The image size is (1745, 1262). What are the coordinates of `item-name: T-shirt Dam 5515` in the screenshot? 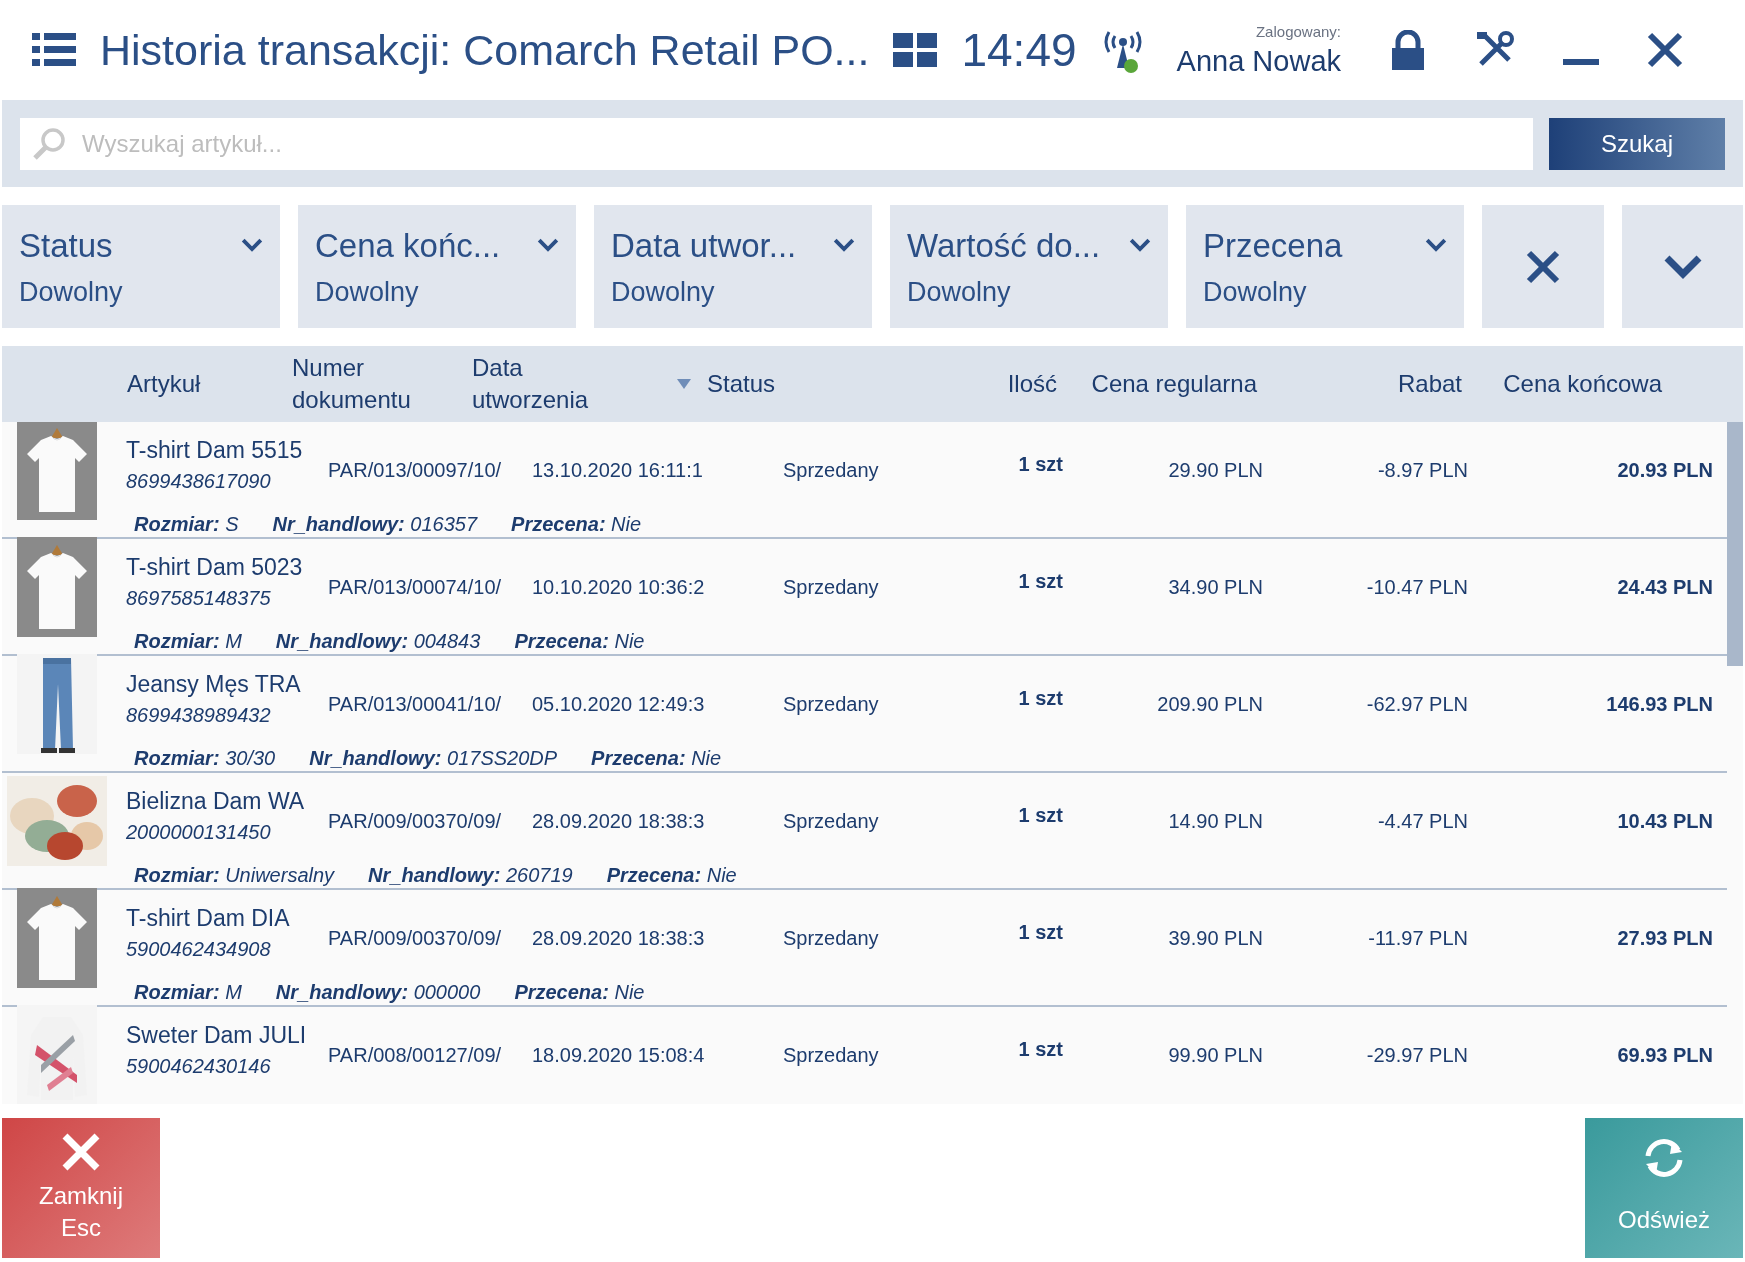 It's located at (214, 450).